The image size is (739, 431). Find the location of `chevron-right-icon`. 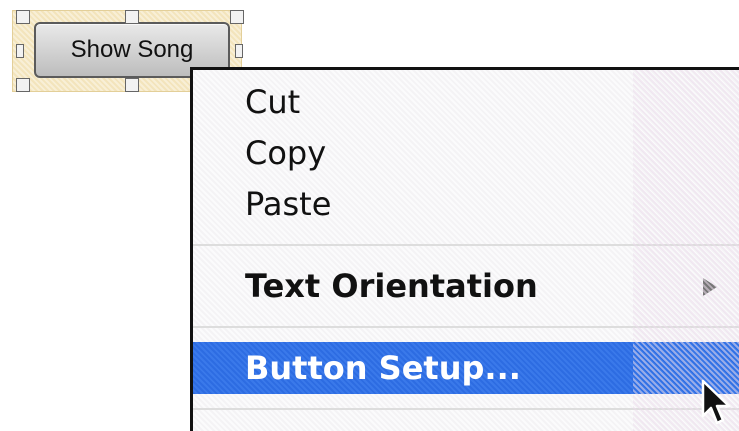

chevron-right-icon is located at coordinates (710, 287).